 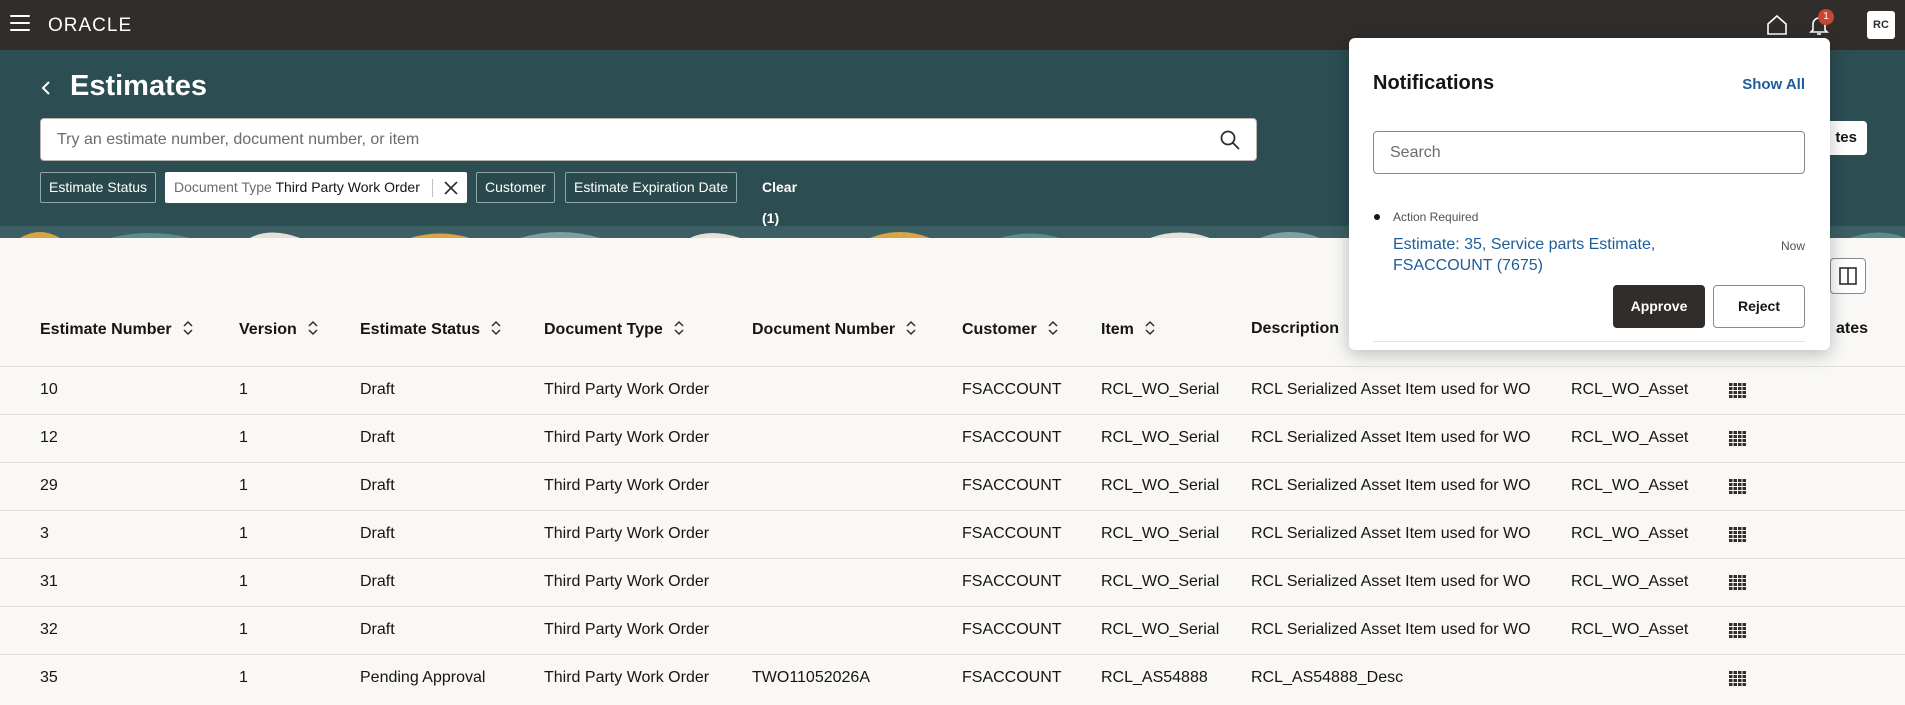 What do you see at coordinates (49, 485) in the screenshot?
I see `cell-estimate-number: 29` at bounding box center [49, 485].